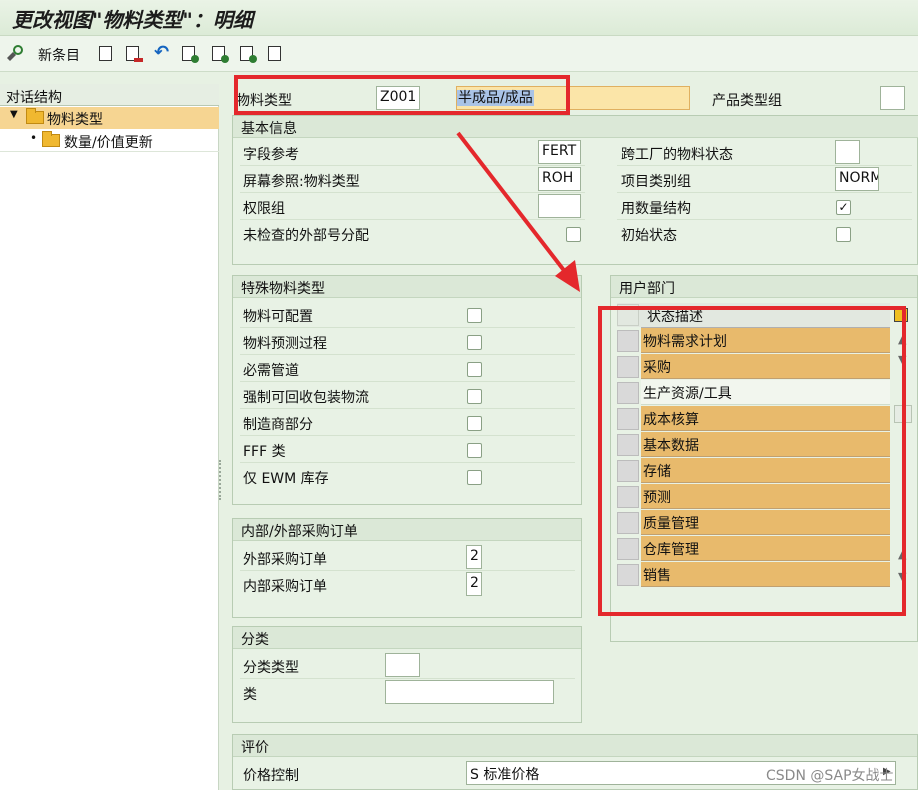 Image resolution: width=918 pixels, height=790 pixels. I want to click on row-label: 成本核算, so click(765, 418).